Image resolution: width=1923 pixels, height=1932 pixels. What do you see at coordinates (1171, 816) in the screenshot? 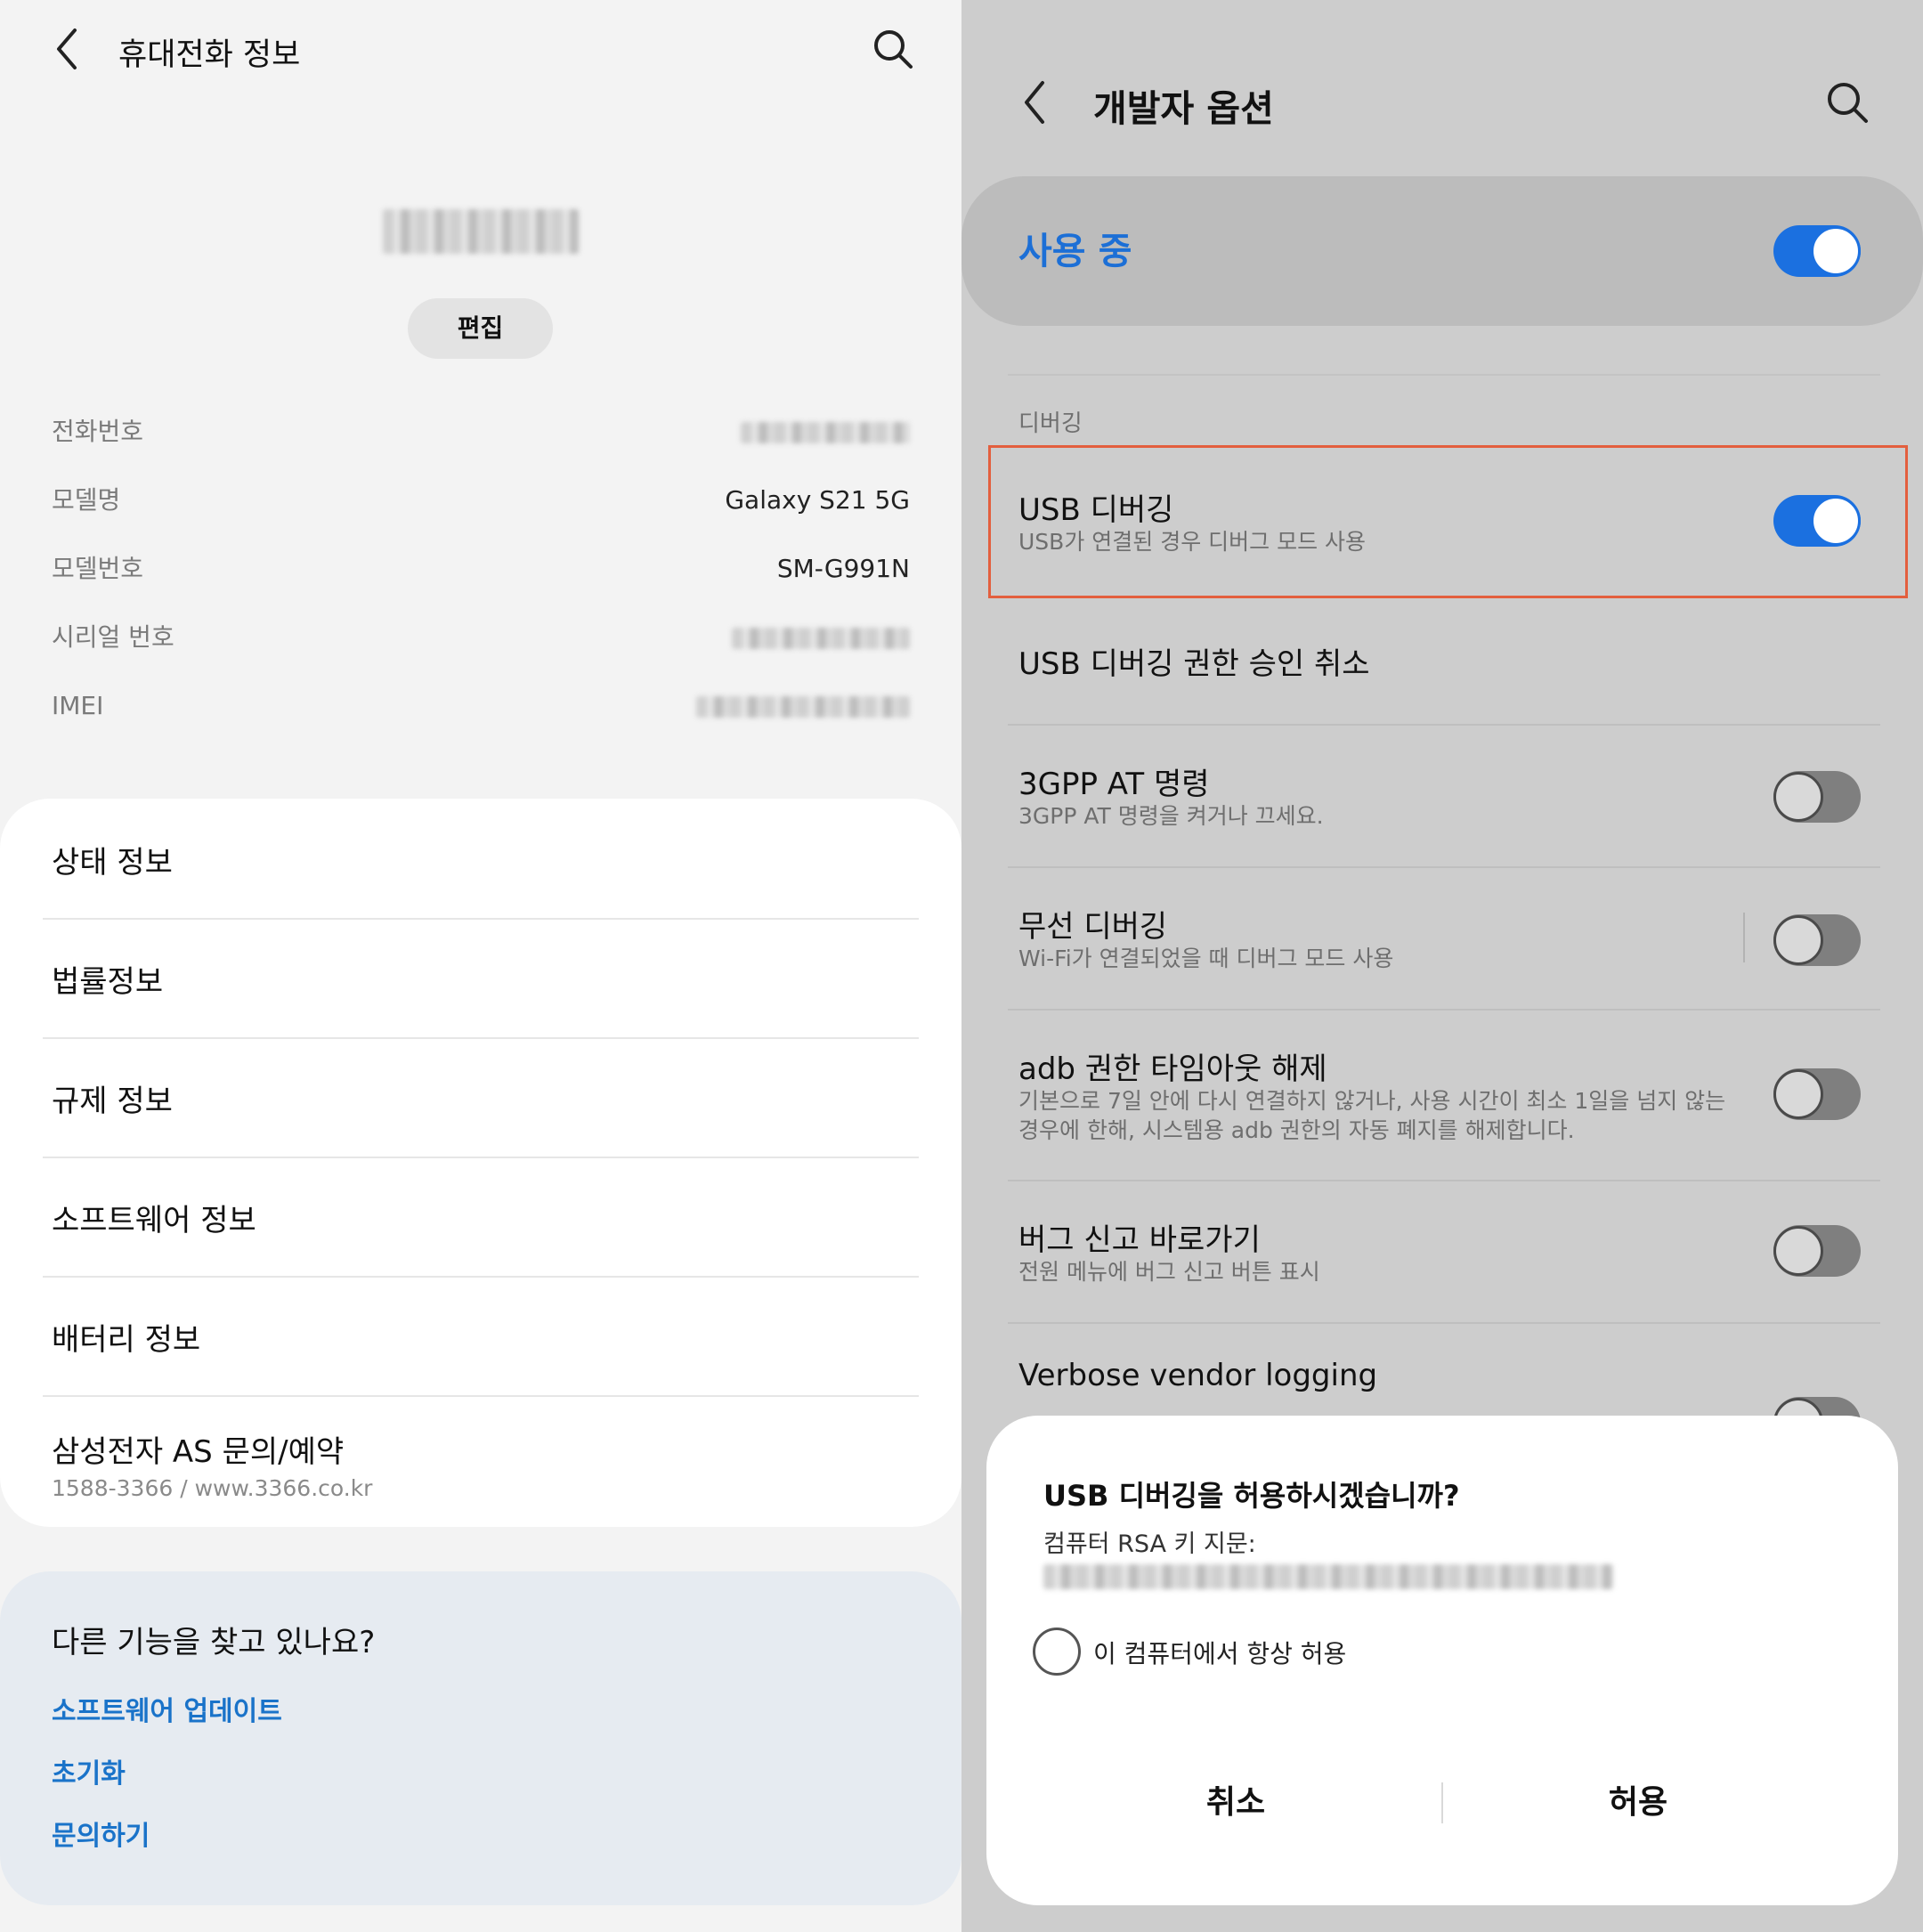
I see `setting-subtitle: 3GPP AT 명령을 켜거나 끄세요.` at bounding box center [1171, 816].